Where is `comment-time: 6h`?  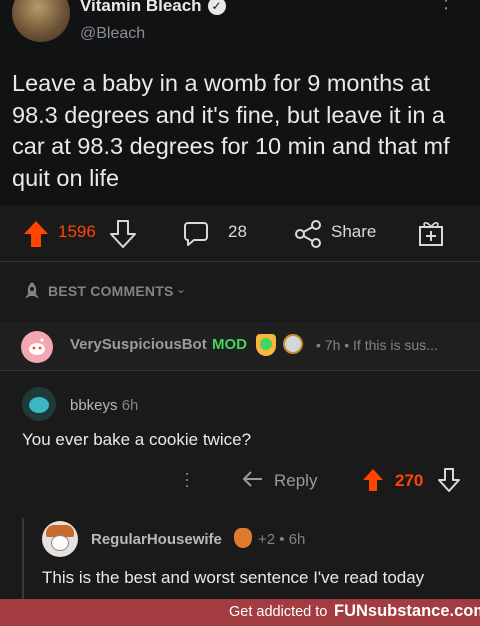 comment-time: 6h is located at coordinates (130, 405).